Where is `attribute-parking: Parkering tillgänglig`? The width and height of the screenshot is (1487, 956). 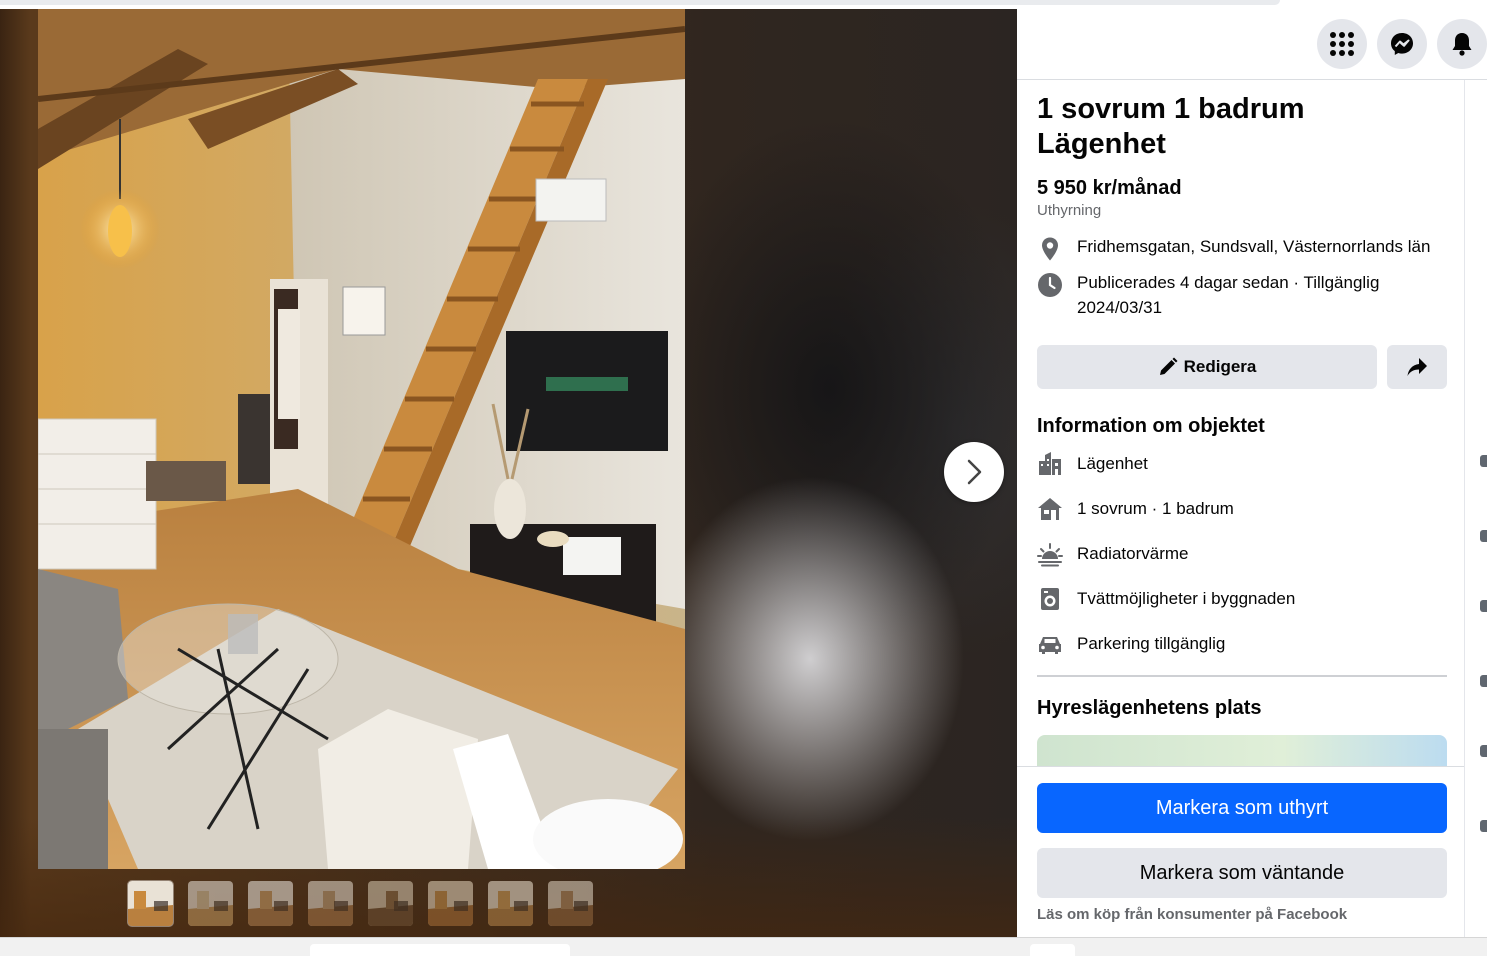
attribute-parking: Parkering tillgänglig is located at coordinates (1242, 643).